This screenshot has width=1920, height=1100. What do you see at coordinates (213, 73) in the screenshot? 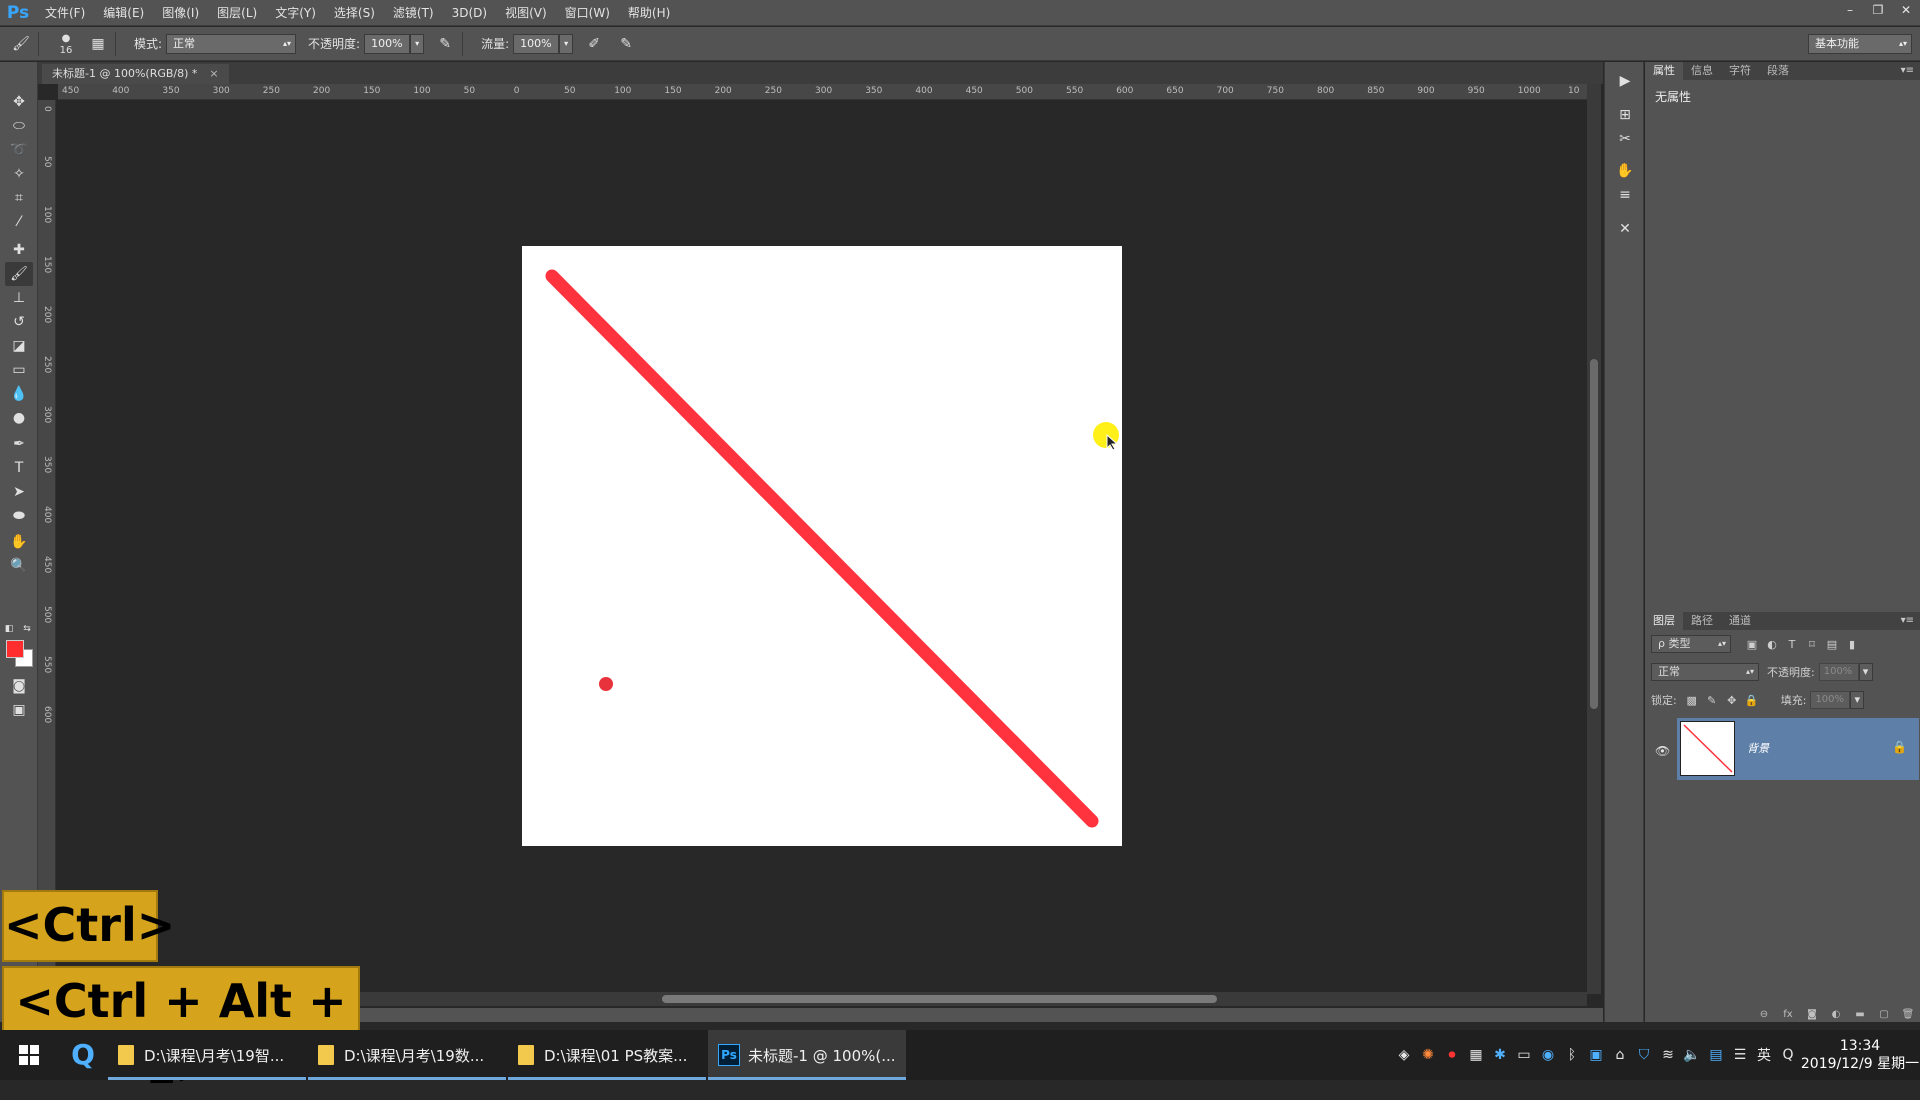
I see `close-icon: ×` at bounding box center [213, 73].